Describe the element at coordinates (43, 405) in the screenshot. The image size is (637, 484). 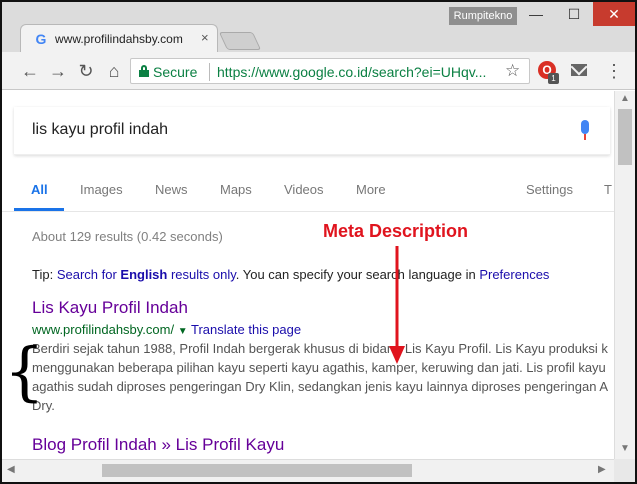
I see `snippet-line: Dry.` at that location.